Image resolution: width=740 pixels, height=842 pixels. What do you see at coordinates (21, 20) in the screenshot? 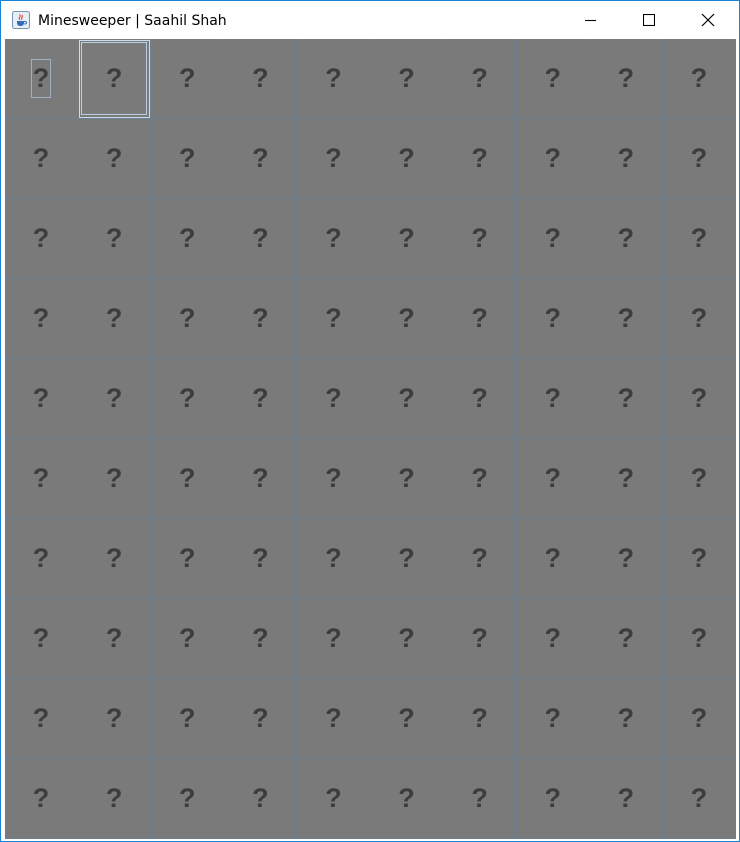
I see `java-coffee-icon` at bounding box center [21, 20].